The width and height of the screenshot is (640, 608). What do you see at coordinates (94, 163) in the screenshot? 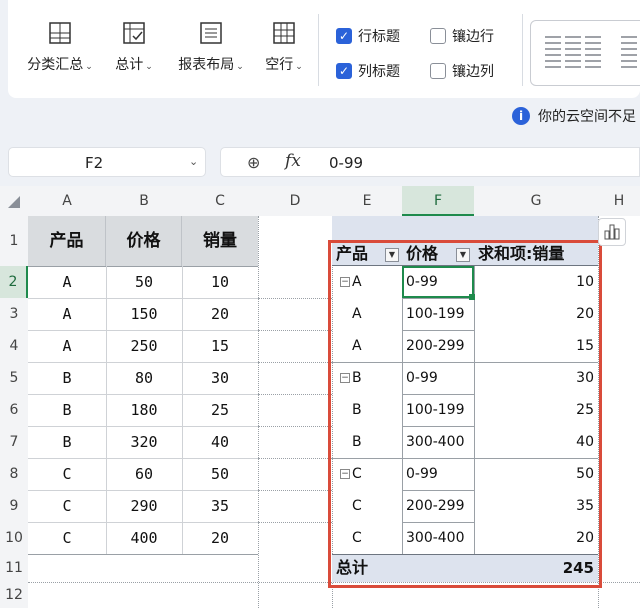
I see `name-box-value: F2` at bounding box center [94, 163].